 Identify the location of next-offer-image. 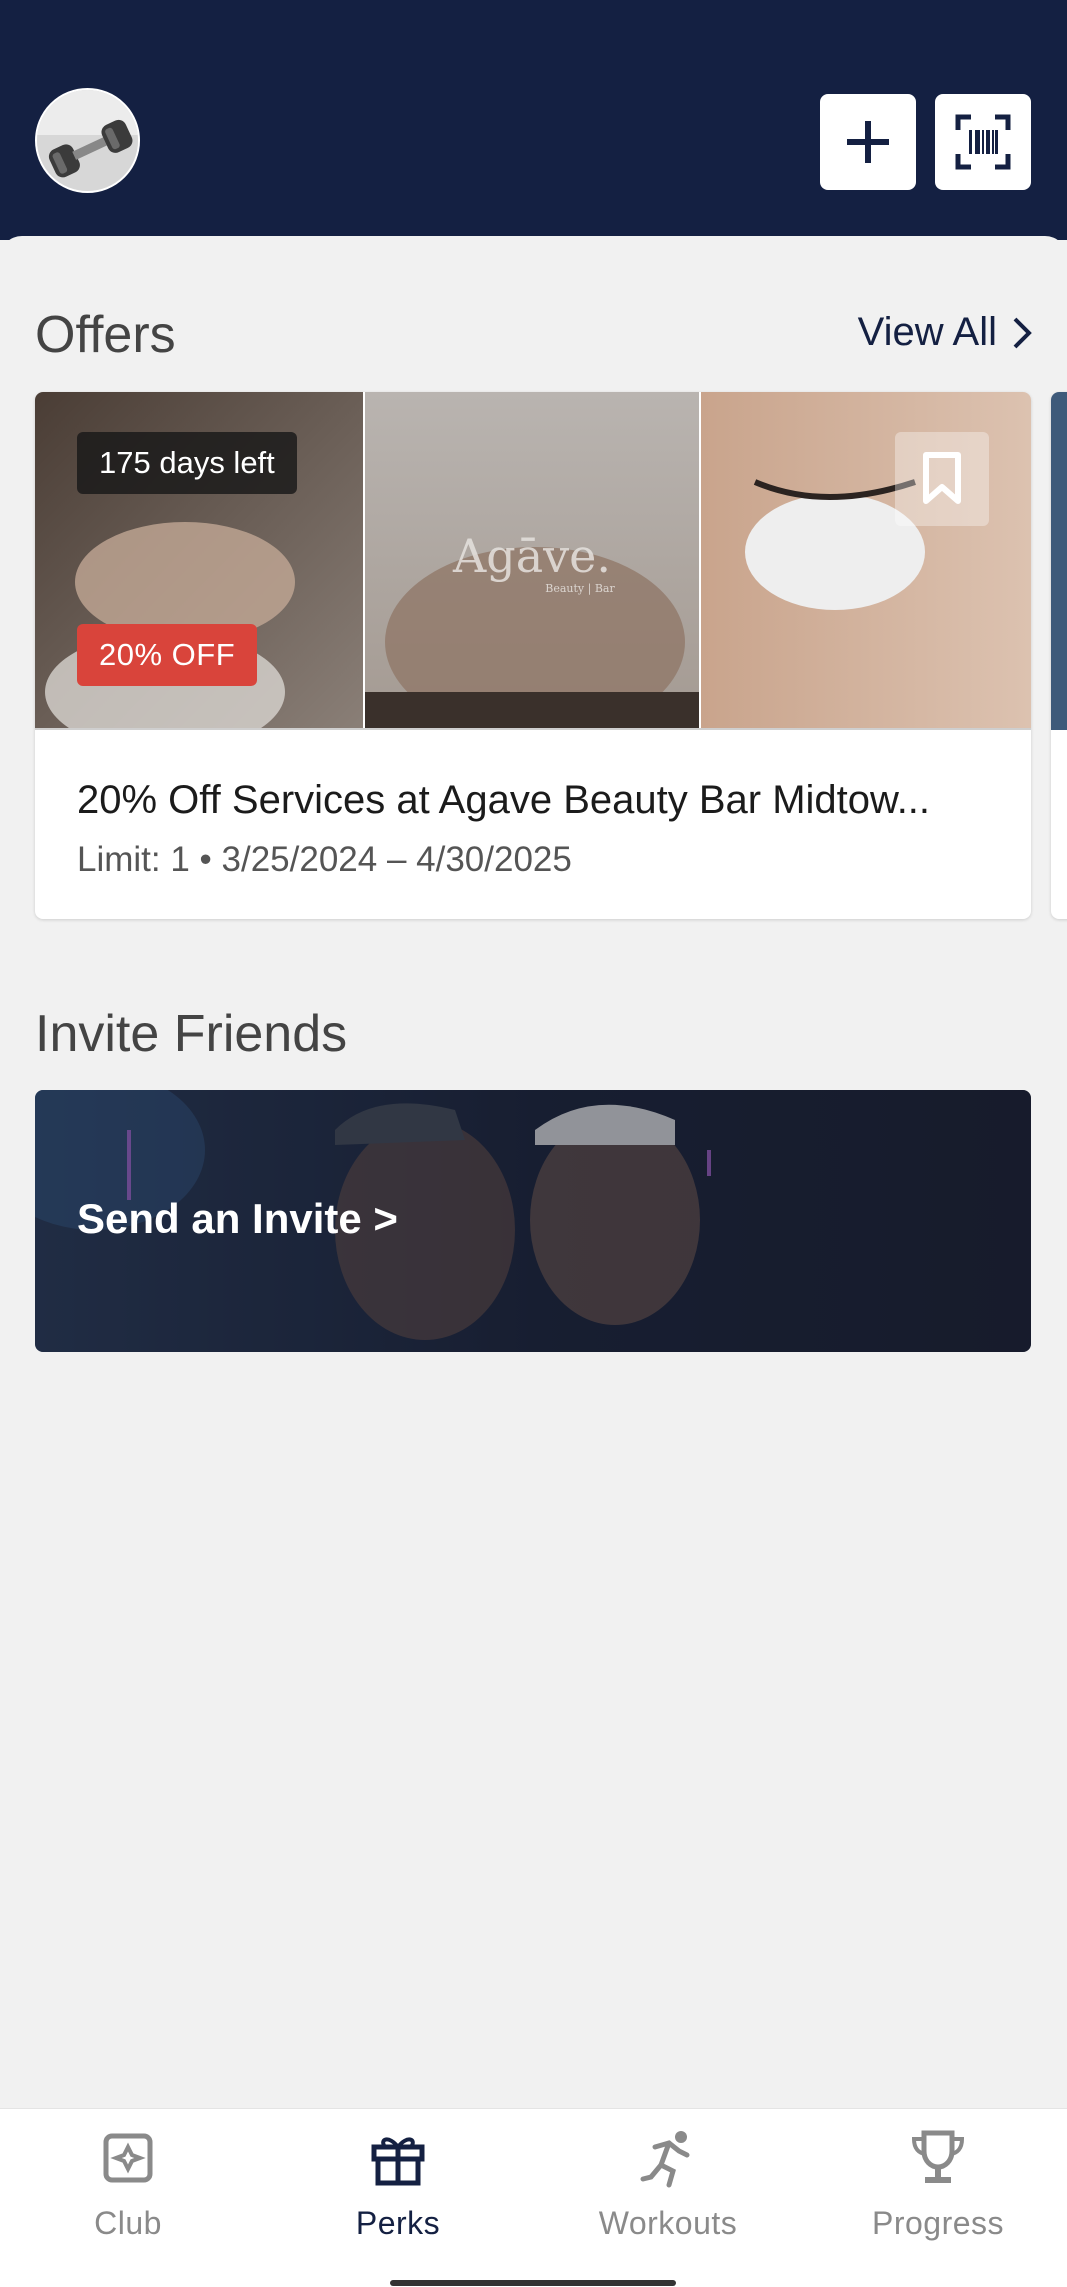
(1059, 561).